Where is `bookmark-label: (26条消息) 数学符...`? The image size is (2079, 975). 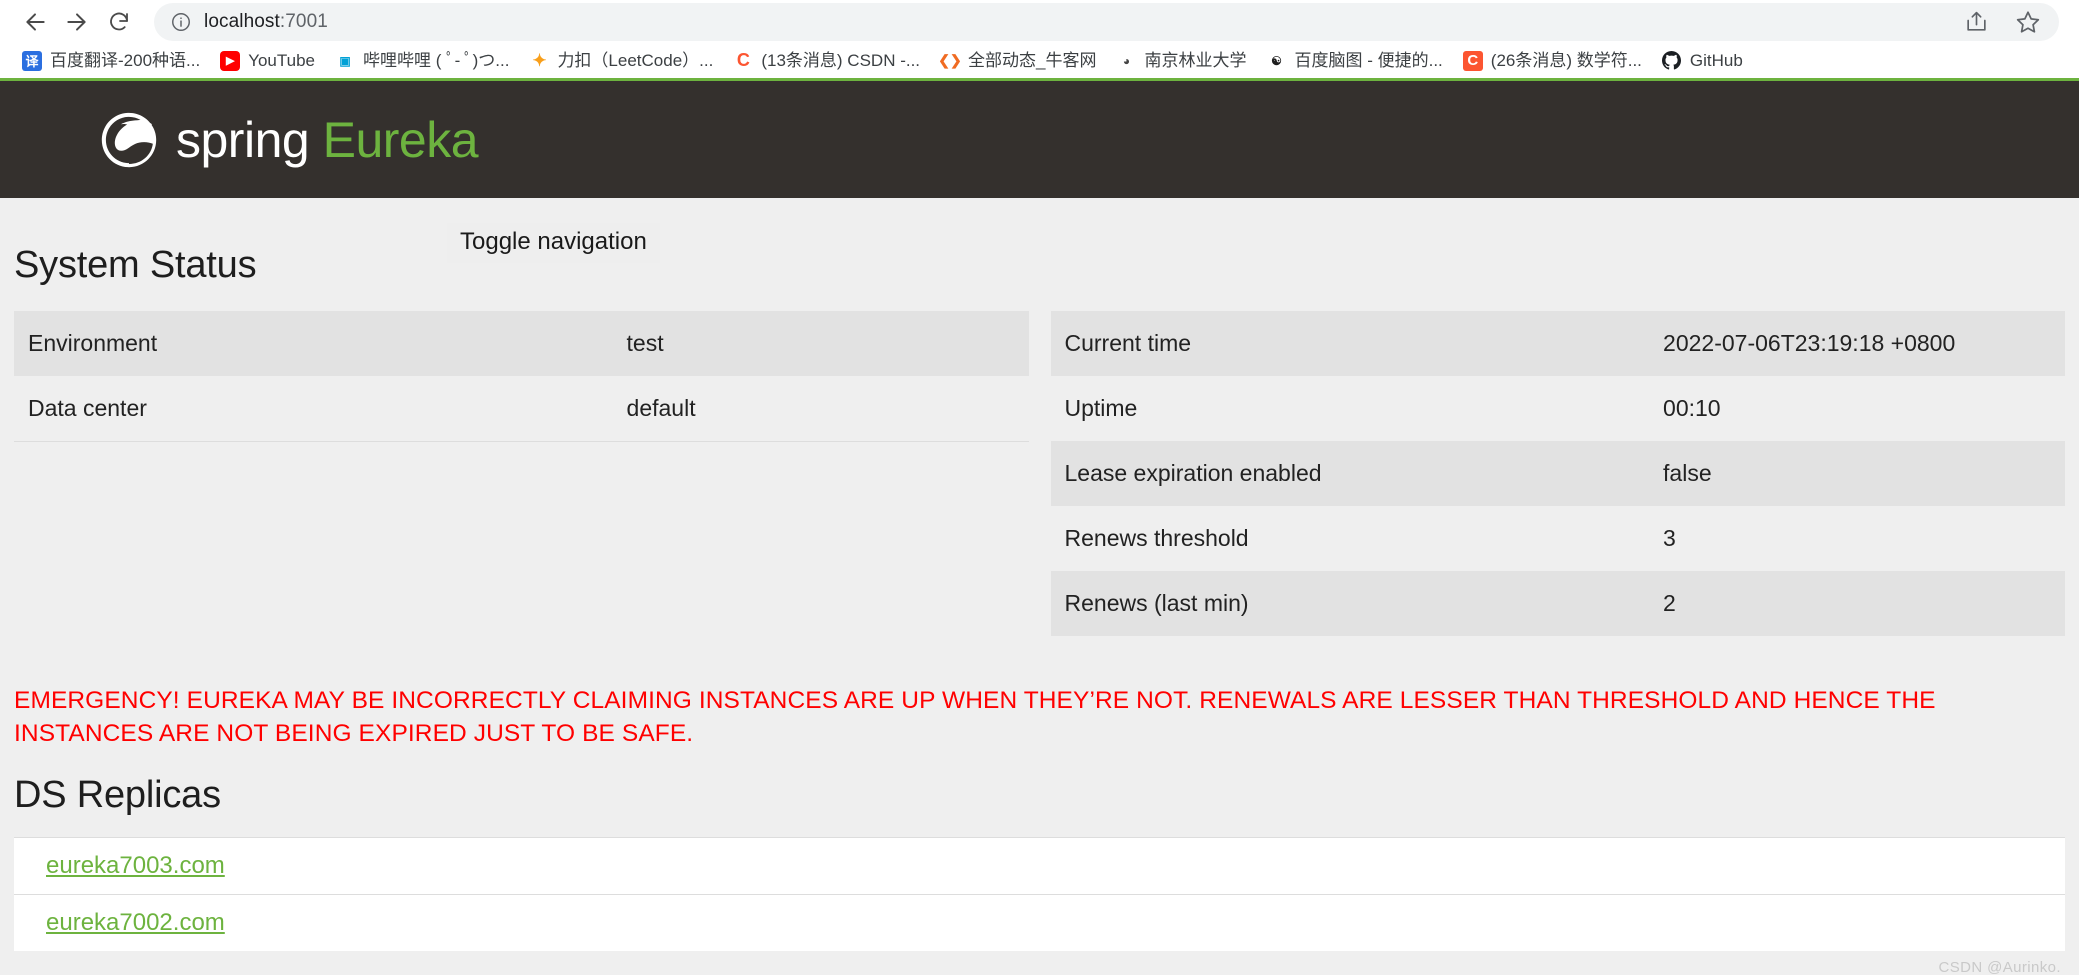 bookmark-label: (26条消息) 数学符... is located at coordinates (1566, 60).